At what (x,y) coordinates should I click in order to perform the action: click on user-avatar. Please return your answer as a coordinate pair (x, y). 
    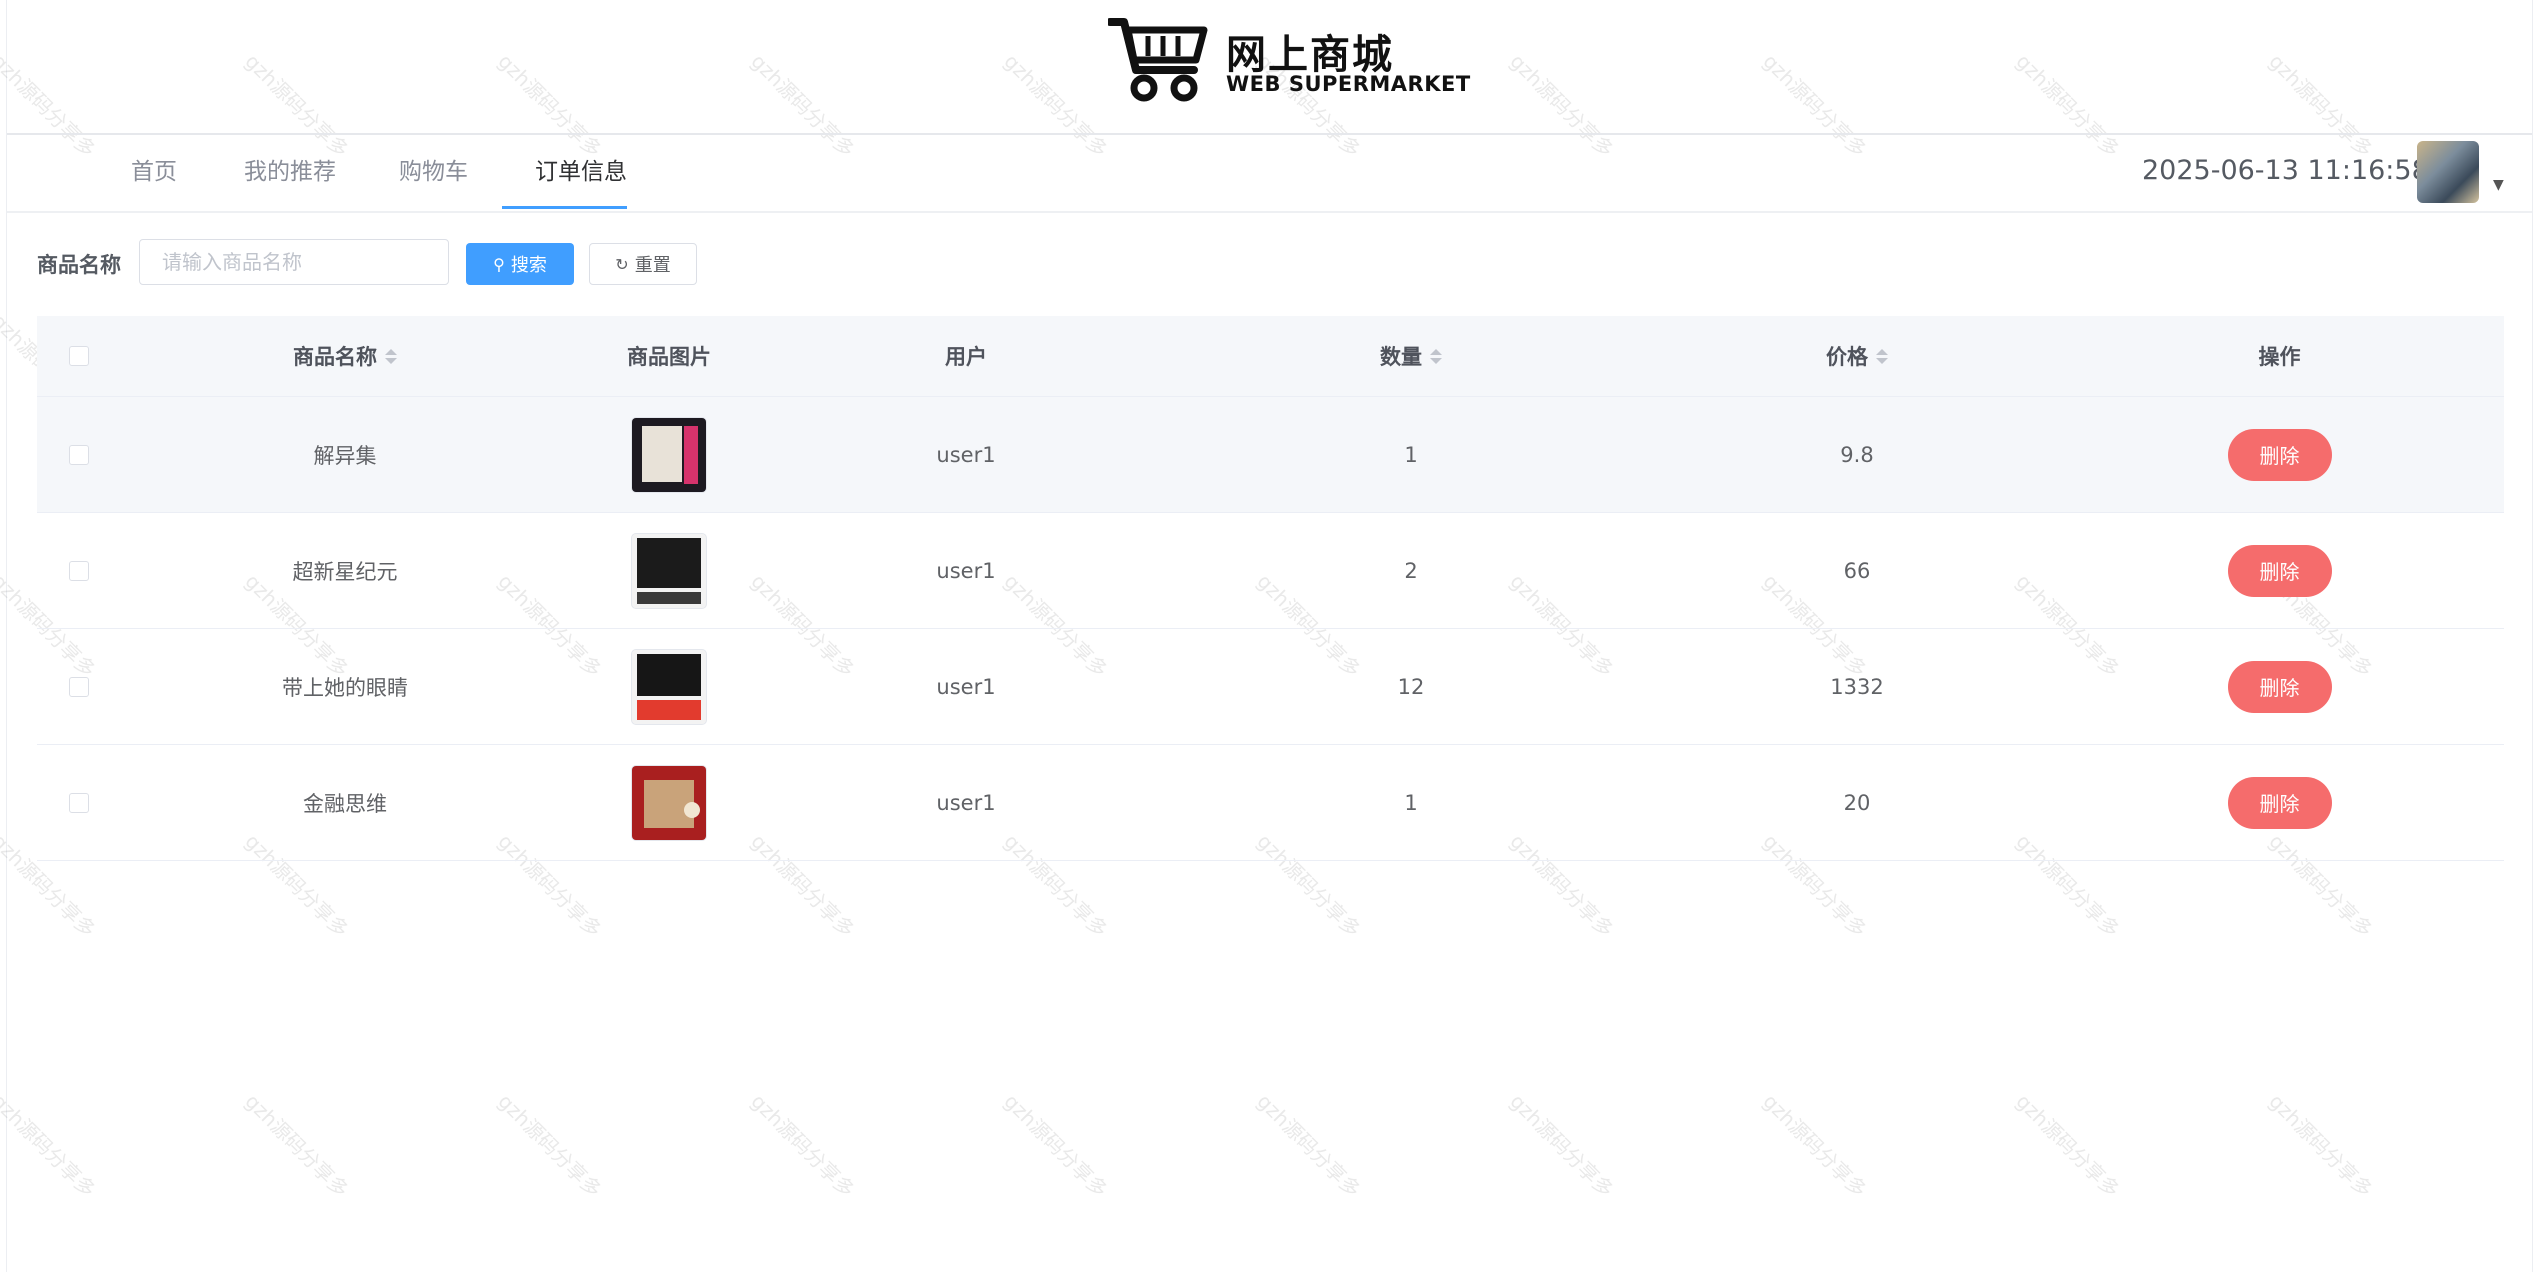
    Looking at the image, I should click on (2448, 172).